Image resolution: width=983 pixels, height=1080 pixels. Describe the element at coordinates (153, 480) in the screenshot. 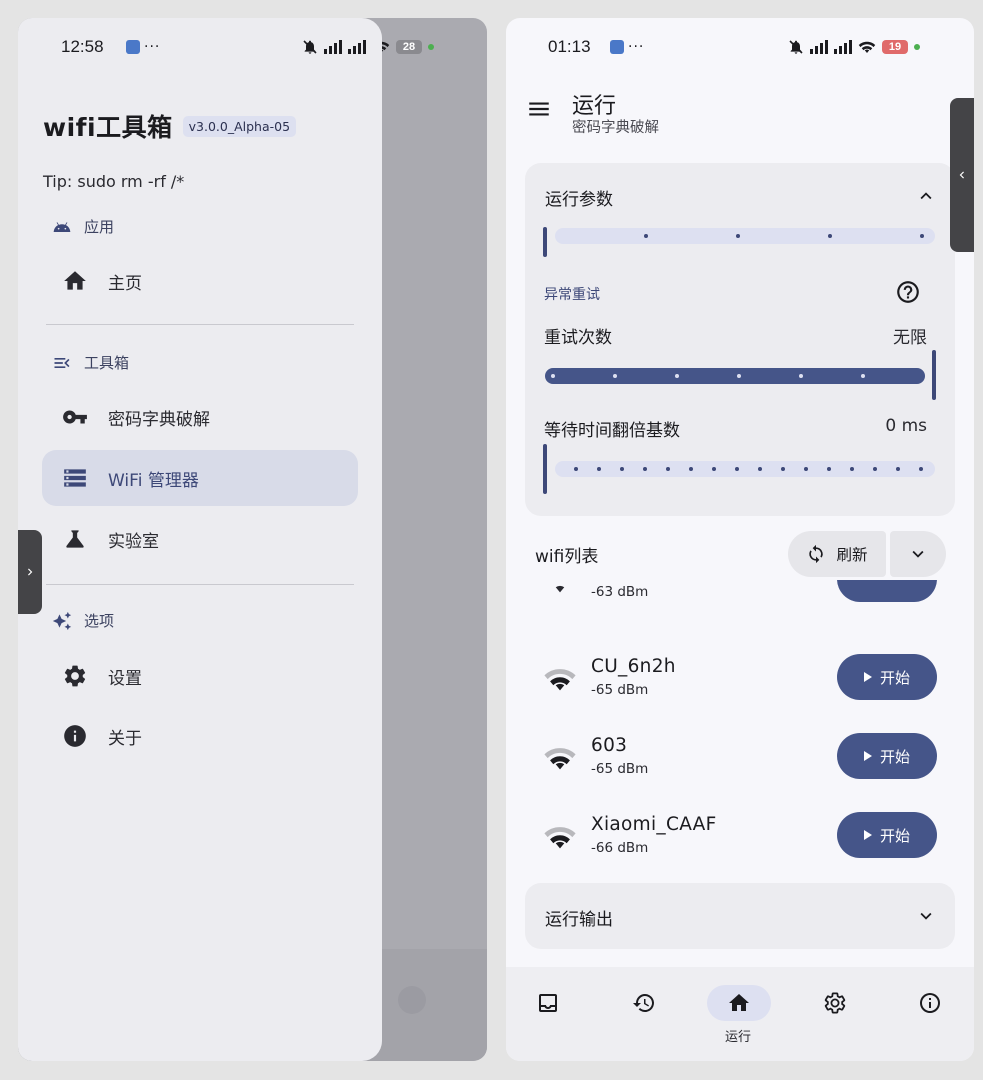

I see `nav-item-wifi-manager-label: WiFi 管理器` at that location.